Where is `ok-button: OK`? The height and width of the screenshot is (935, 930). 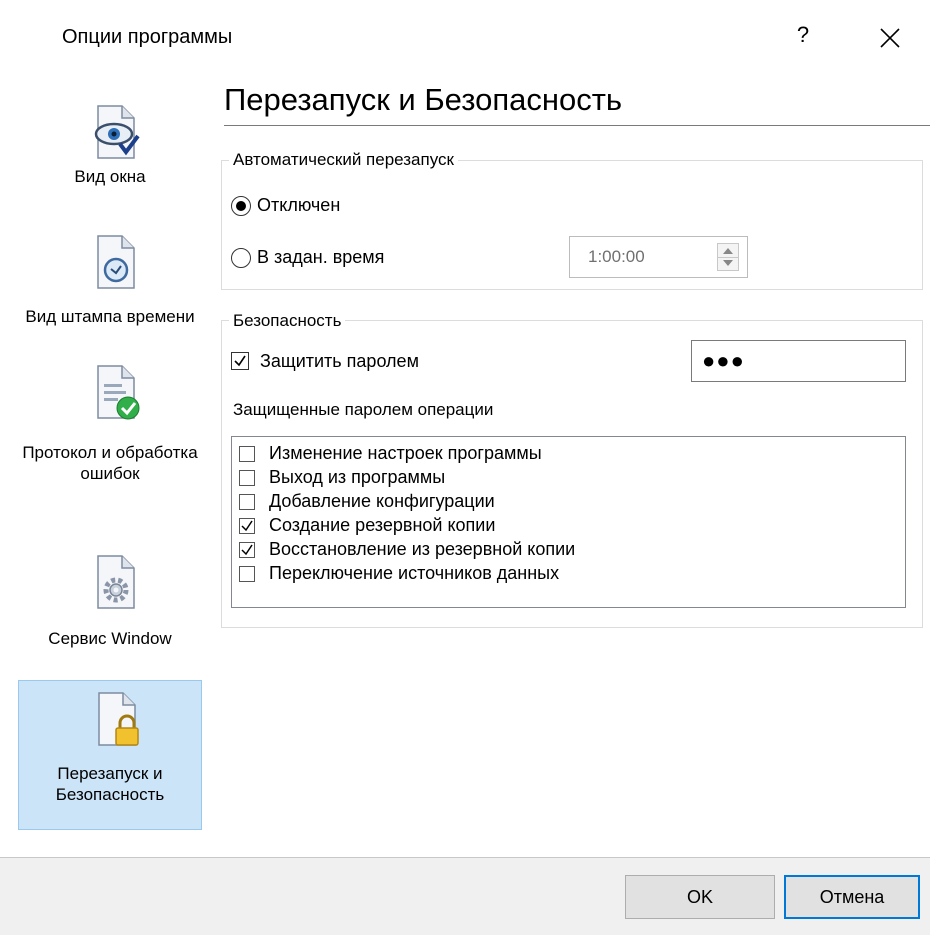
ok-button: OK is located at coordinates (700, 897).